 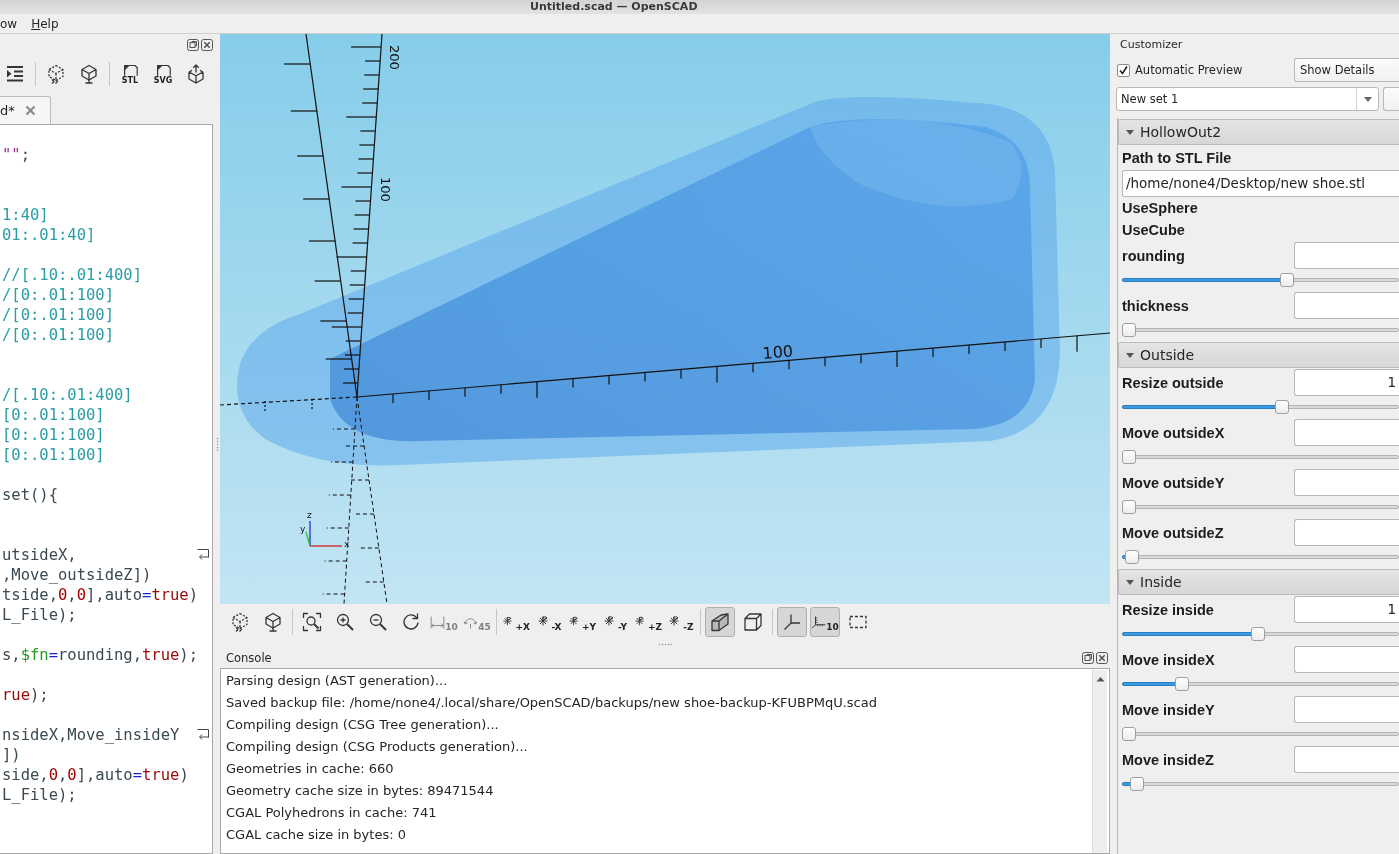 What do you see at coordinates (39, 555) in the screenshot?
I see `code-line: utsideX,` at bounding box center [39, 555].